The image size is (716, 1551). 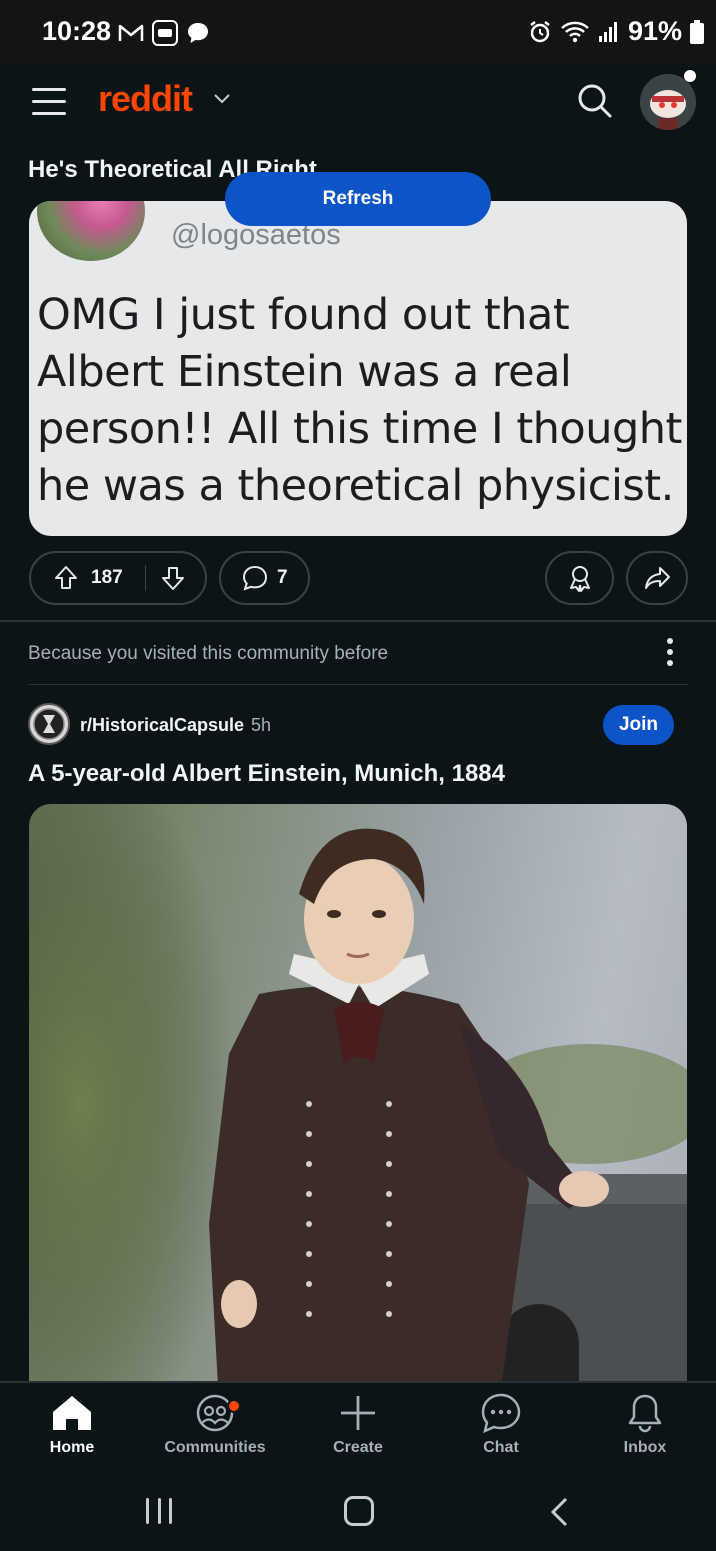 I want to click on ring-app-icon, so click(x=165, y=33).